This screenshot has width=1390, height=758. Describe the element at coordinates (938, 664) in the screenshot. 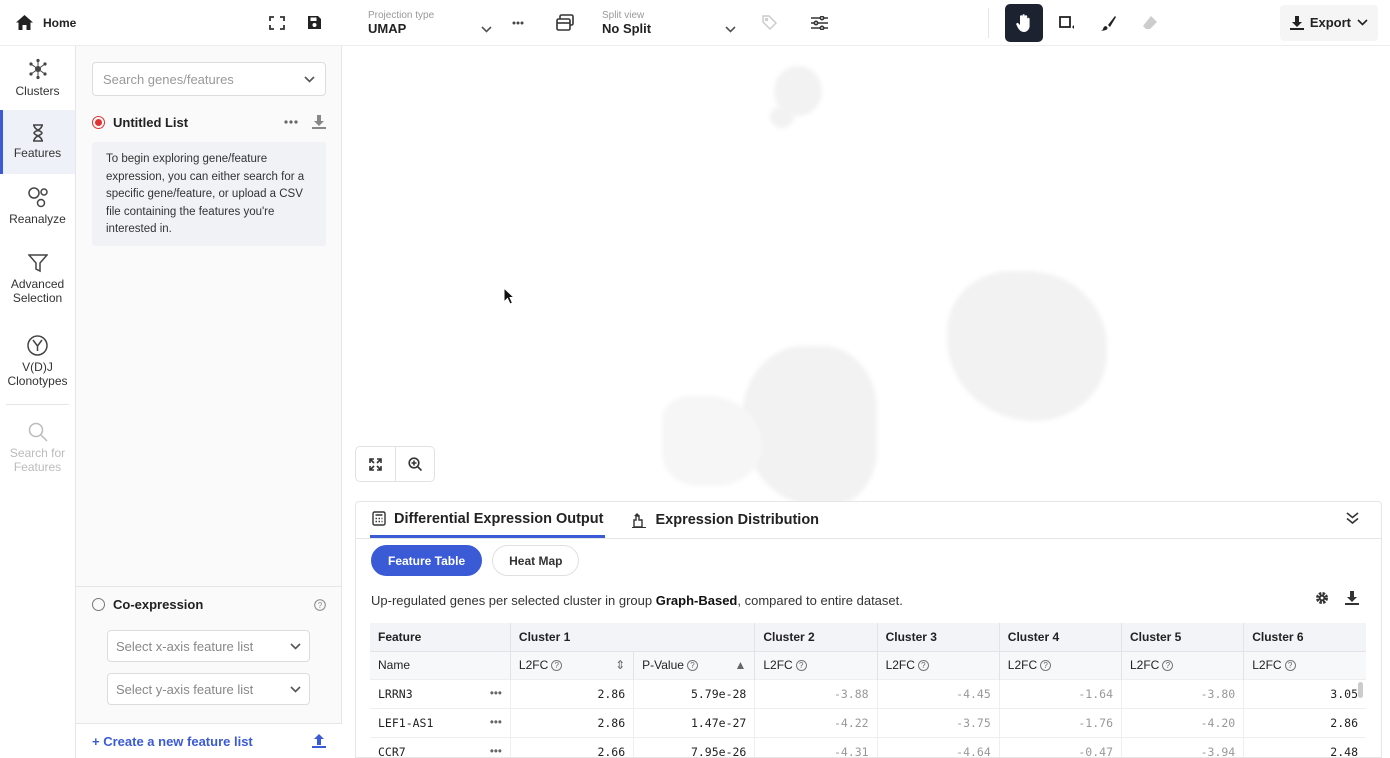

I see `subheader-c3-l2fc: L2FC?` at that location.